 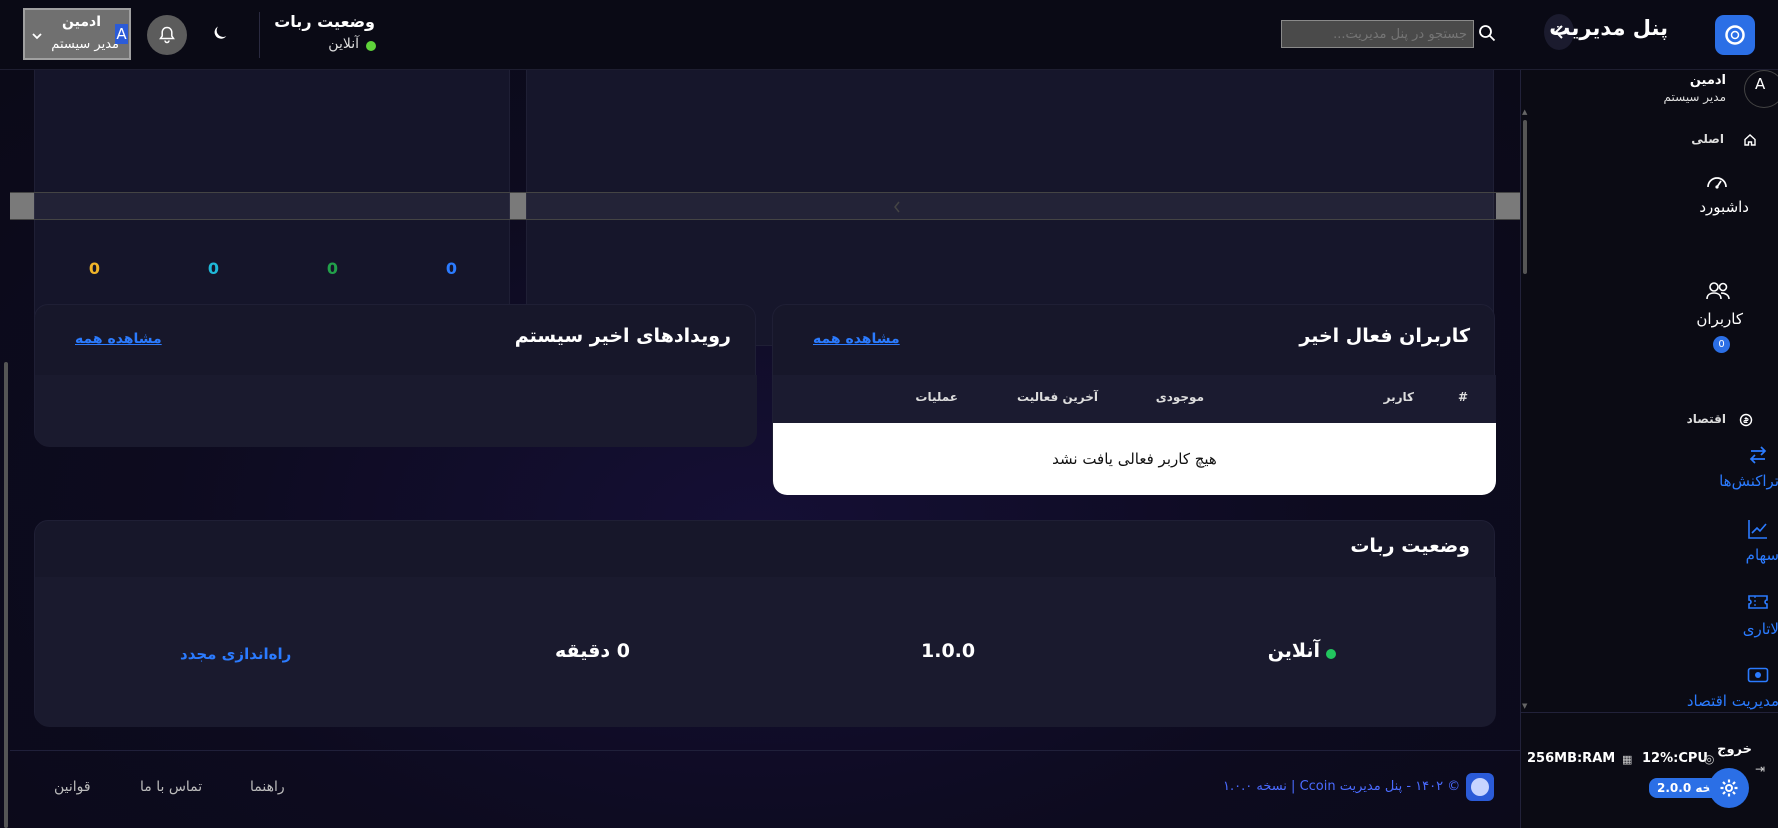 What do you see at coordinates (221, 35) in the screenshot?
I see `theme-toggle-moon-icon` at bounding box center [221, 35].